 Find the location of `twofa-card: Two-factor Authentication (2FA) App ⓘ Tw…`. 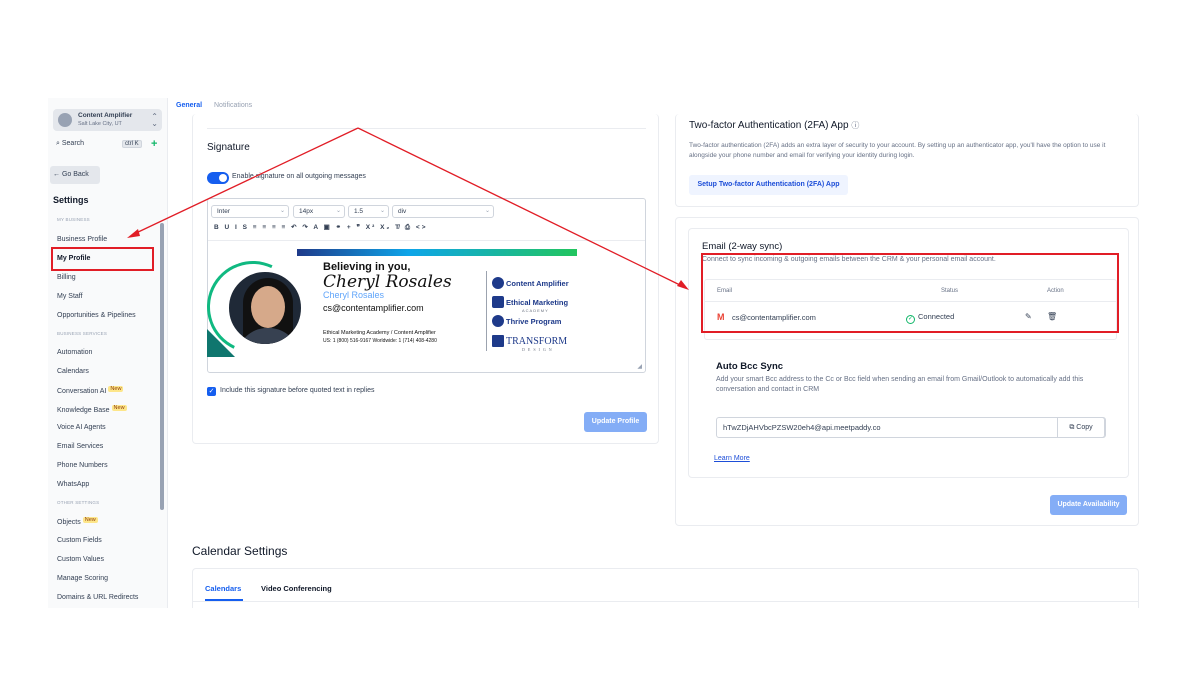

twofa-card: Two-factor Authentication (2FA) App ⓘ Tw… is located at coordinates (907, 160).